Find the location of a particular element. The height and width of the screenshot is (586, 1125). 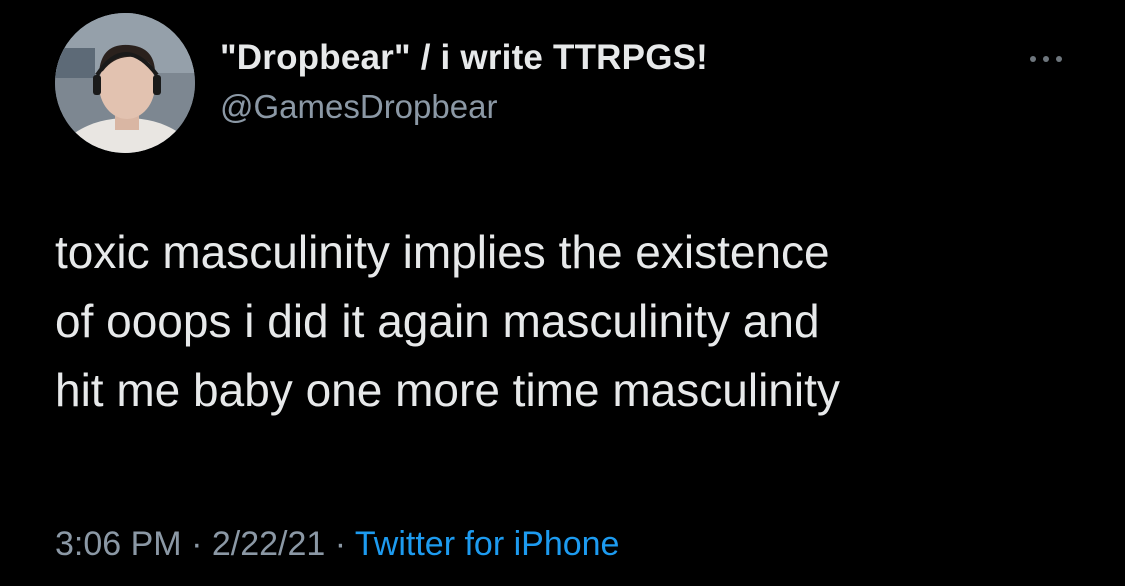

tweet-text-line: of ooops i did it again masculinity and is located at coordinates (437, 321).